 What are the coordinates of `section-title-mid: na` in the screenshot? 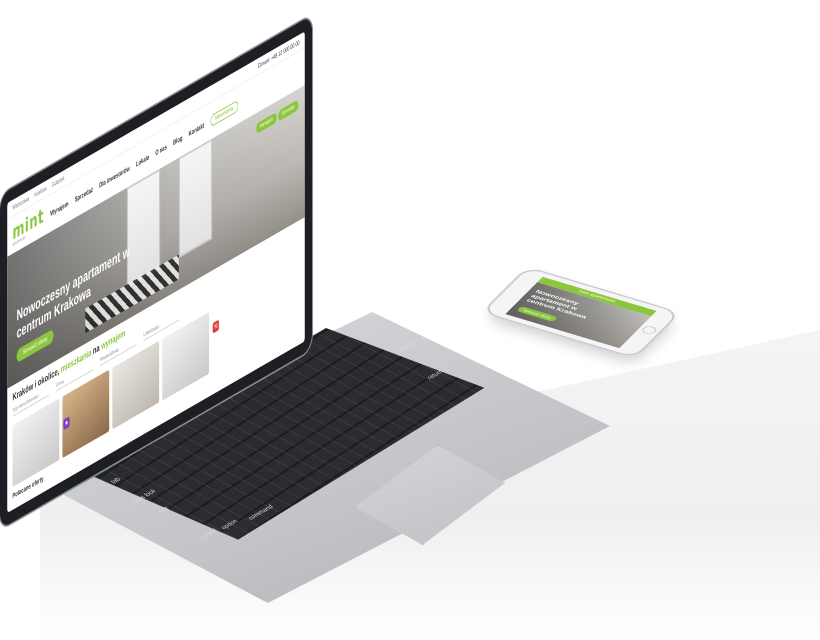 It's located at (96, 349).